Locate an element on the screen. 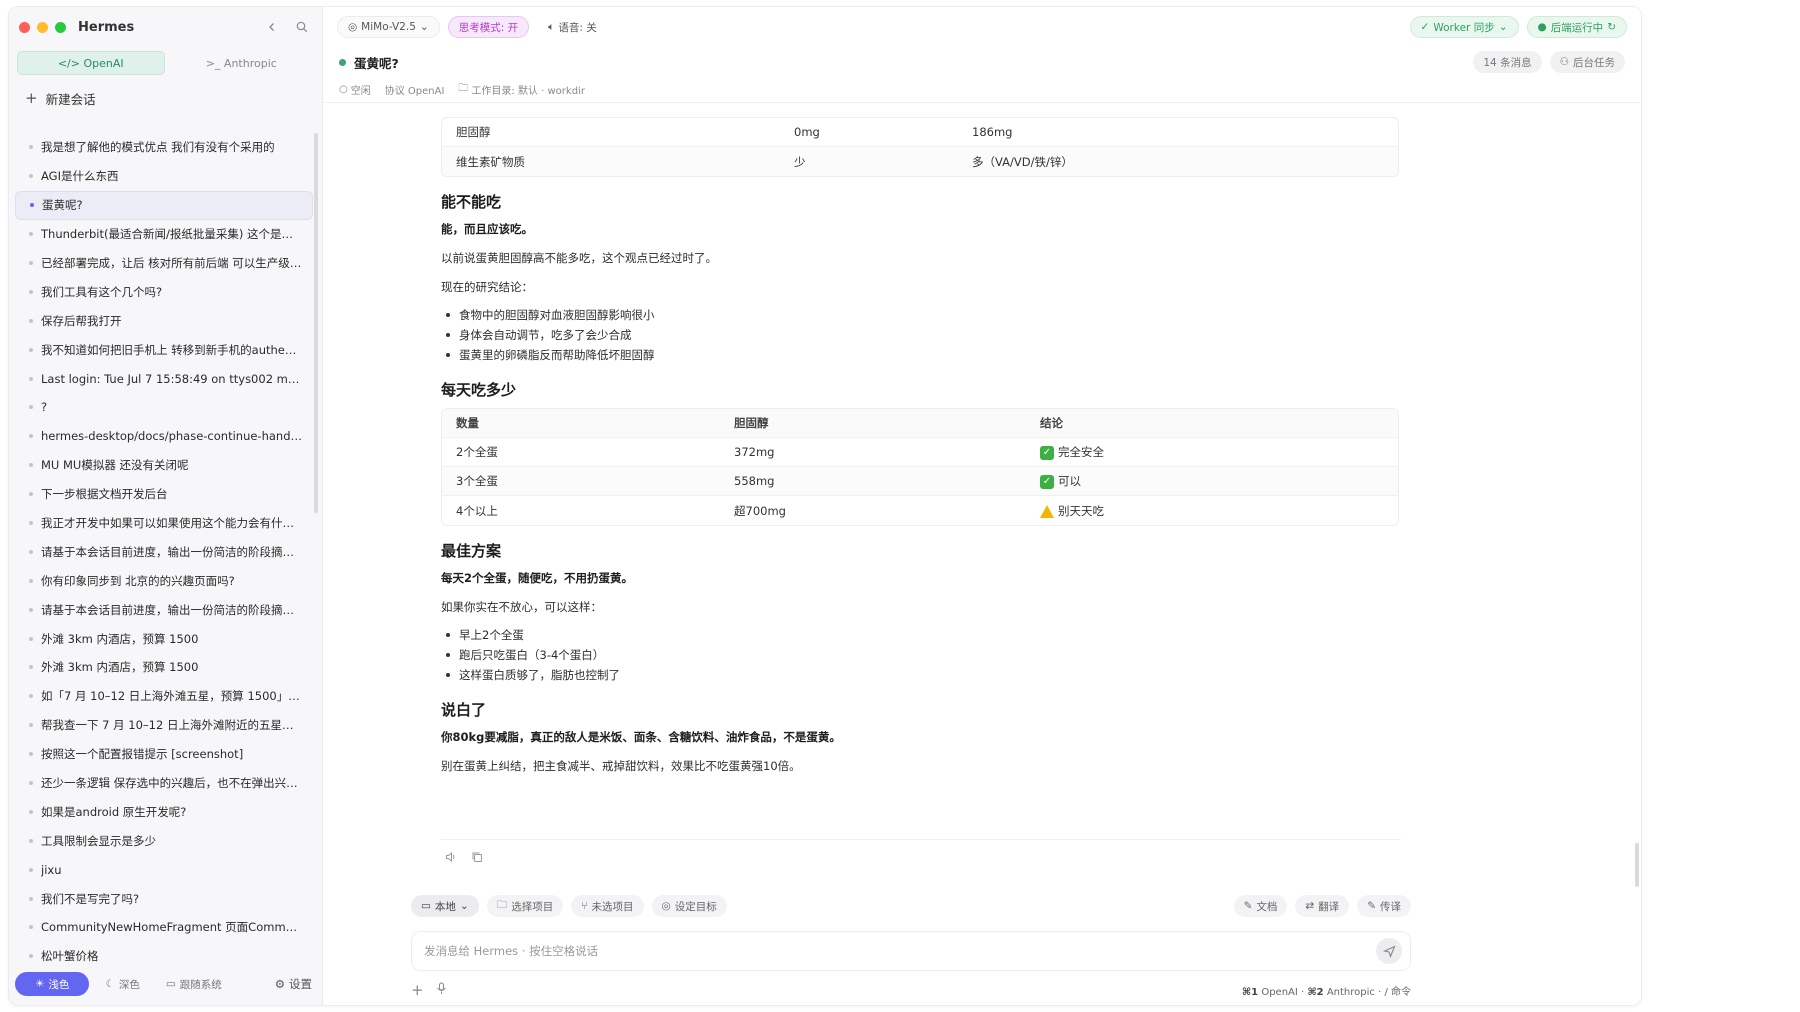  copy-icon is located at coordinates (477, 858).